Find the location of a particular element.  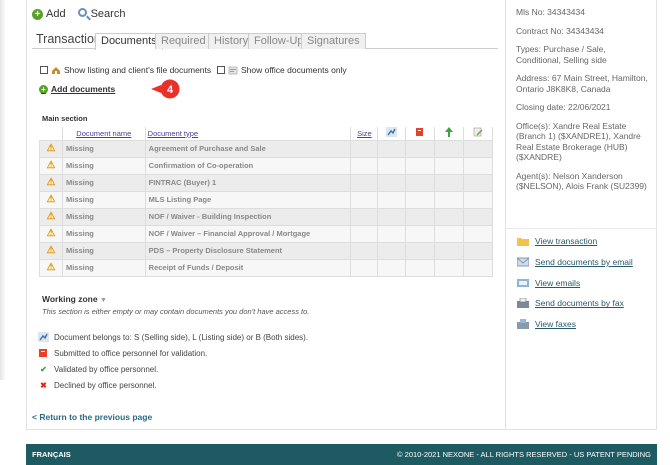

col-edit is located at coordinates (478, 134).